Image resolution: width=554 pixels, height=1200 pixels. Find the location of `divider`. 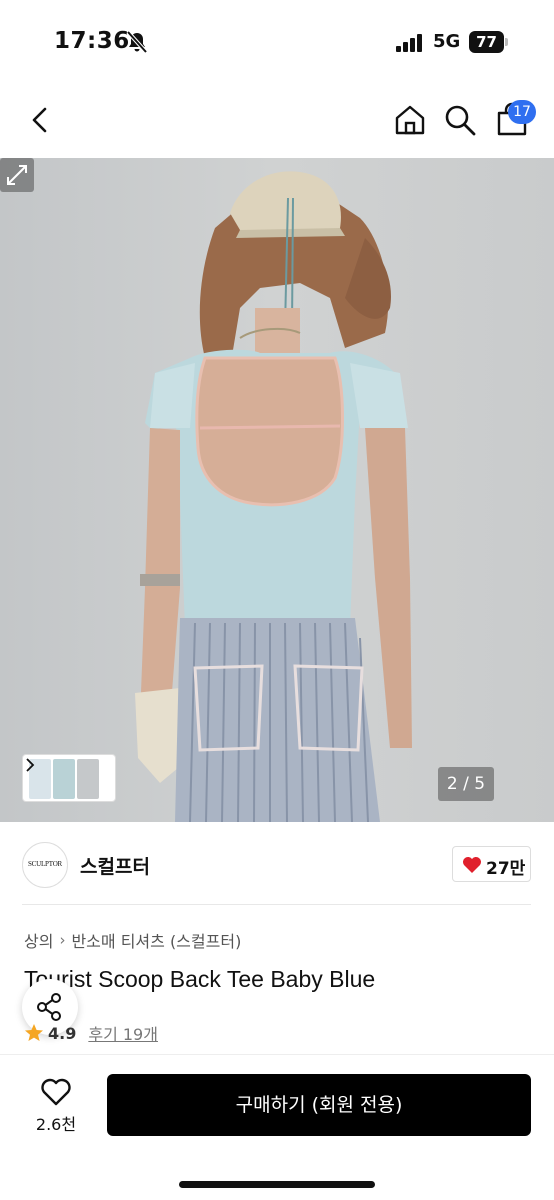

divider is located at coordinates (276, 904).